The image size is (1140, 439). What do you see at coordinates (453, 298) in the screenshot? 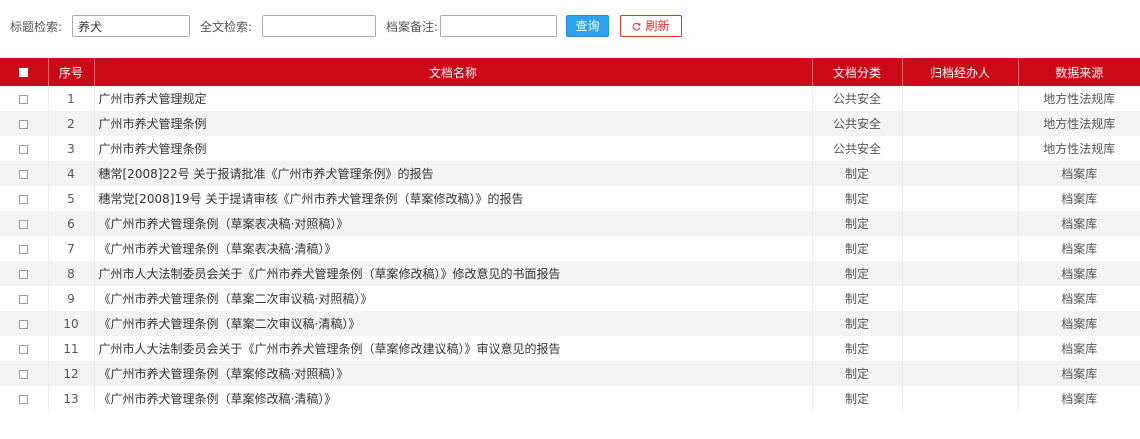
I see `document-title: 《广州市养犬管理条例（草案二次审议稿·对照稿）》` at bounding box center [453, 298].